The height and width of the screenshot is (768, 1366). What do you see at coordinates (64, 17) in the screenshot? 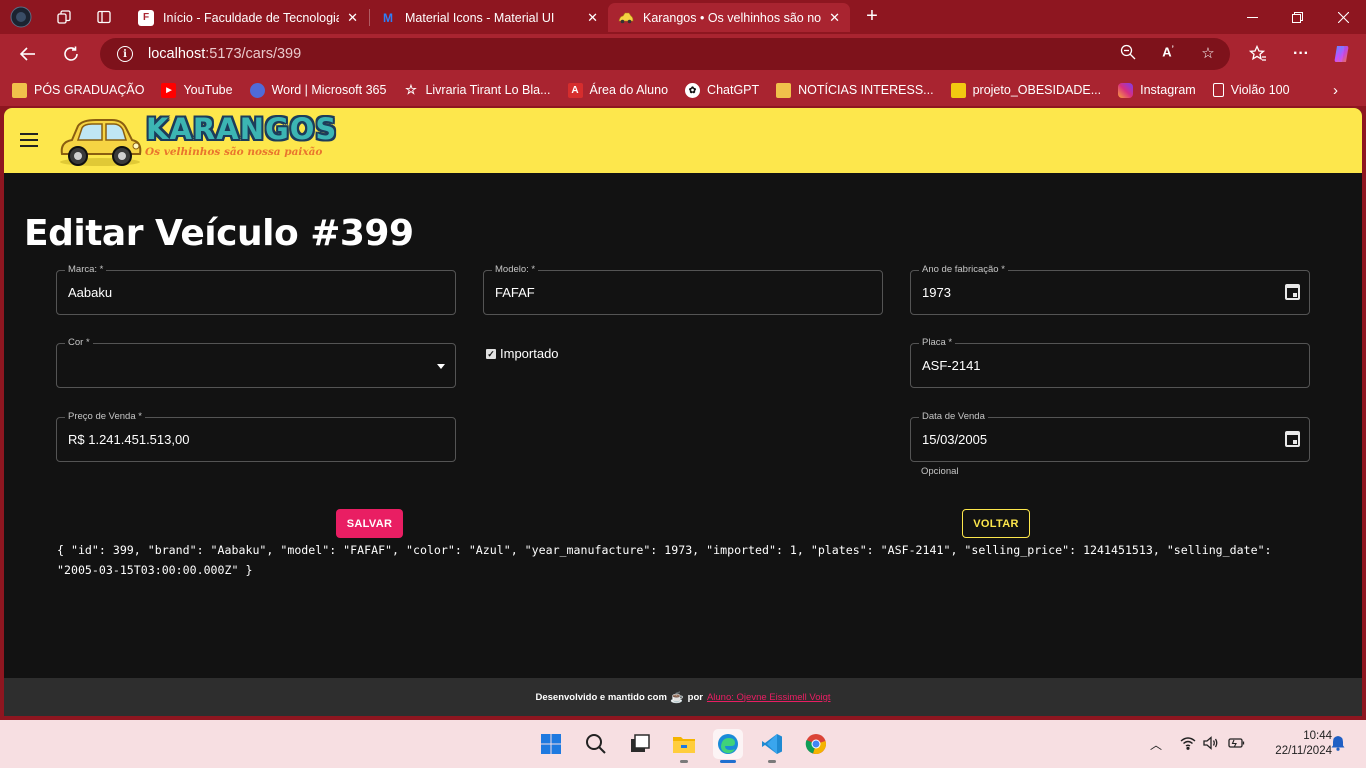
I see `workspaces-icon` at bounding box center [64, 17].